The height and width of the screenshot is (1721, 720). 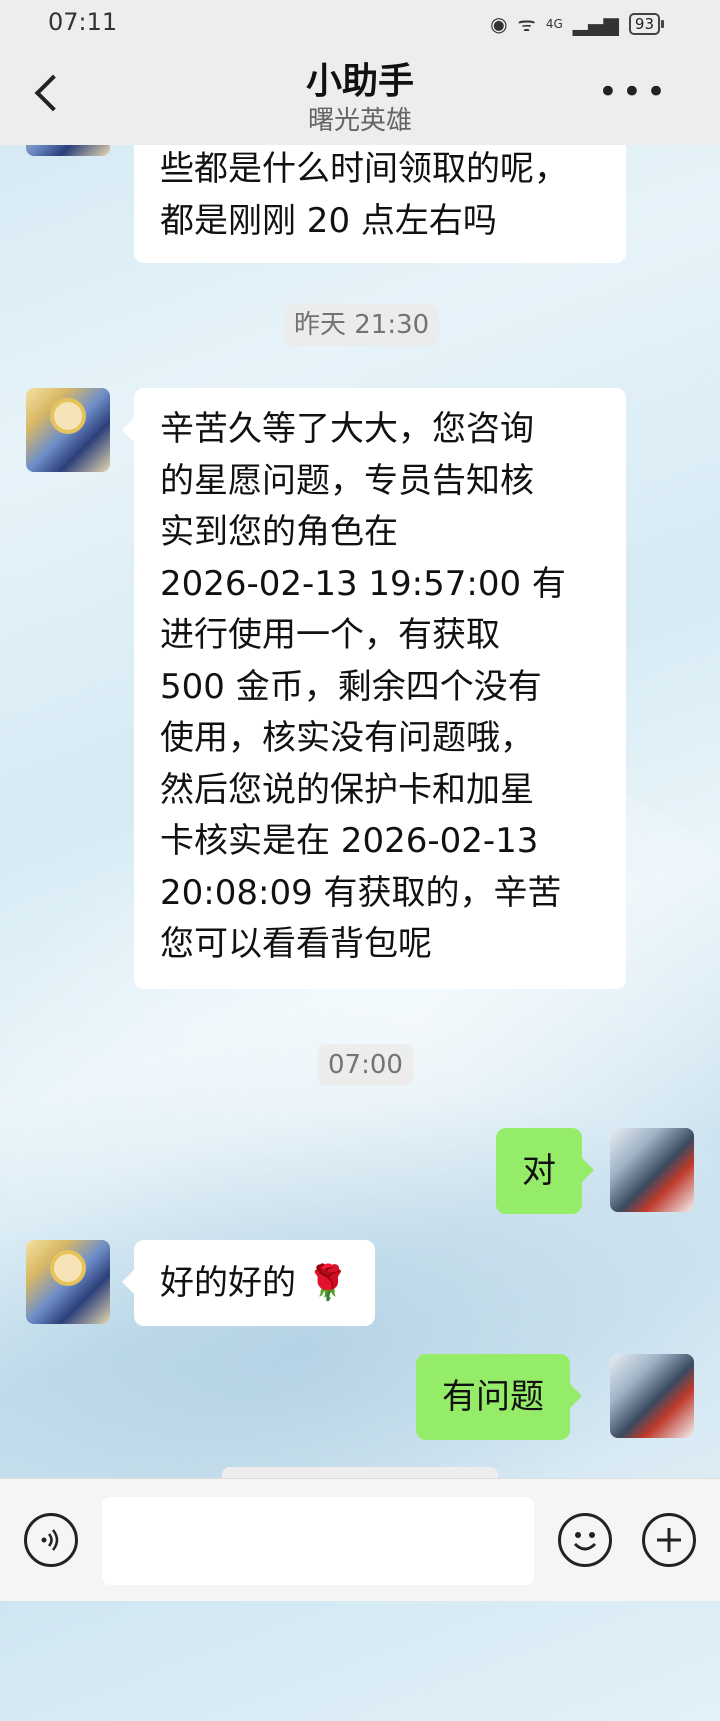 What do you see at coordinates (362, 325) in the screenshot?
I see `timestamp: 昨天 21:30` at bounding box center [362, 325].